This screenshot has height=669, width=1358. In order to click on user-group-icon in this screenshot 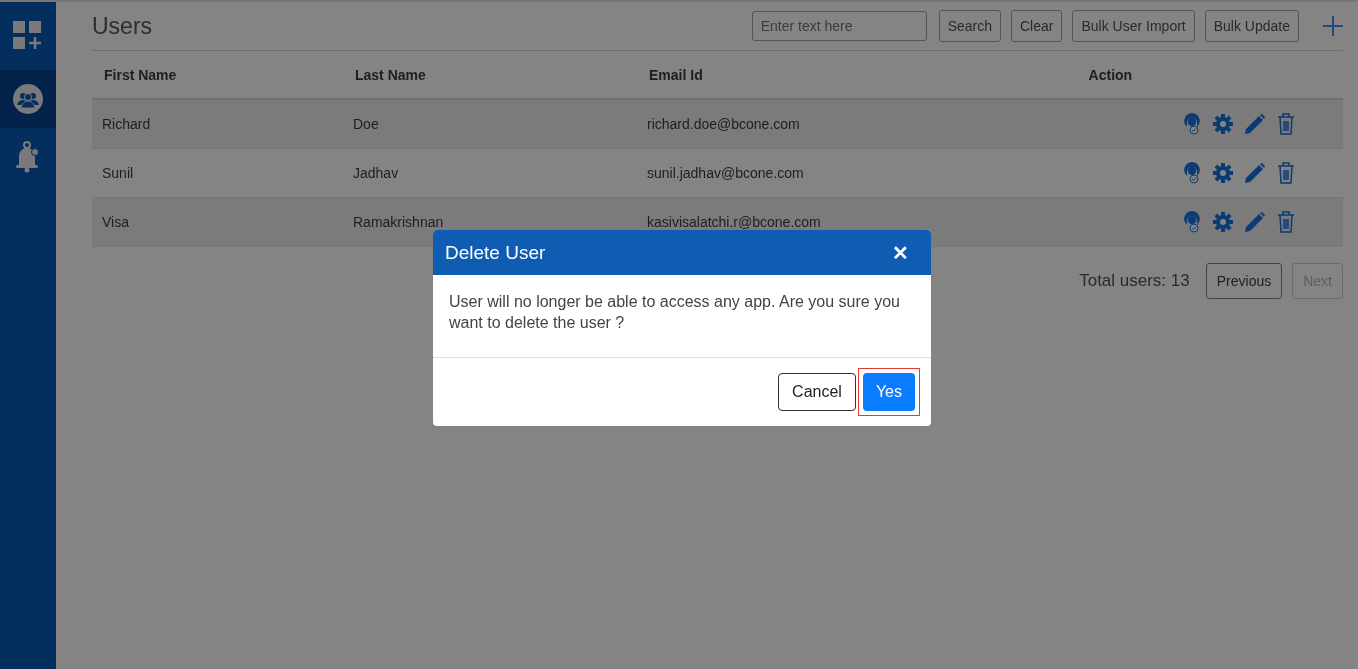, I will do `click(28, 99)`.